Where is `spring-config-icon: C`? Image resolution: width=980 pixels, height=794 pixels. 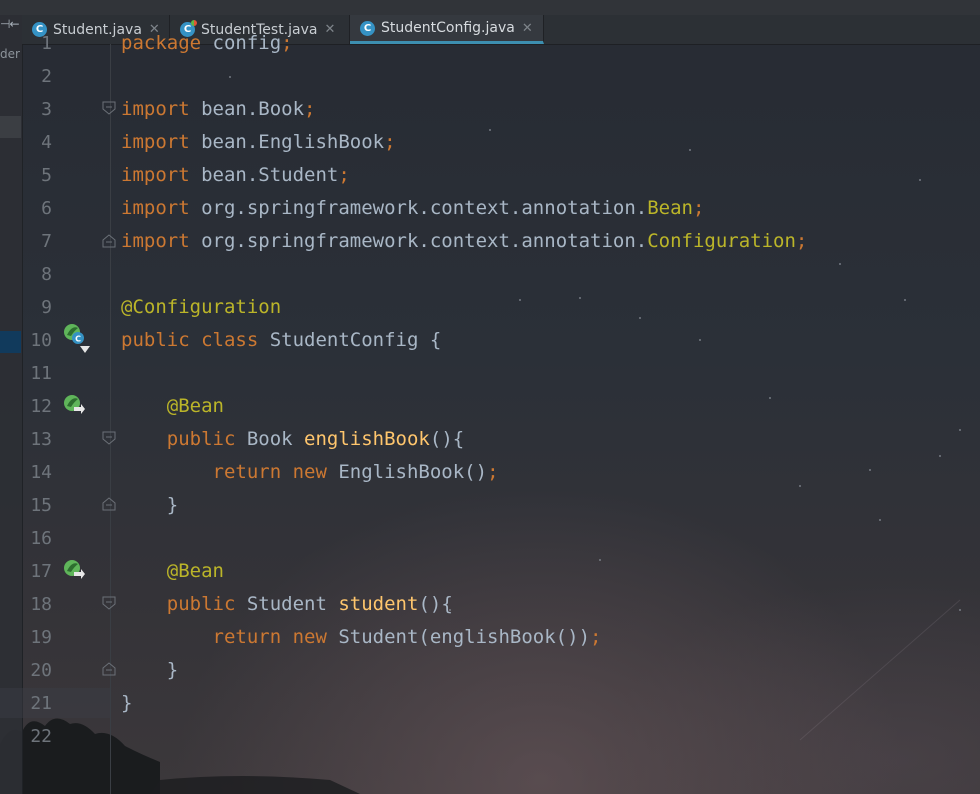
spring-config-icon: C is located at coordinates (74, 334).